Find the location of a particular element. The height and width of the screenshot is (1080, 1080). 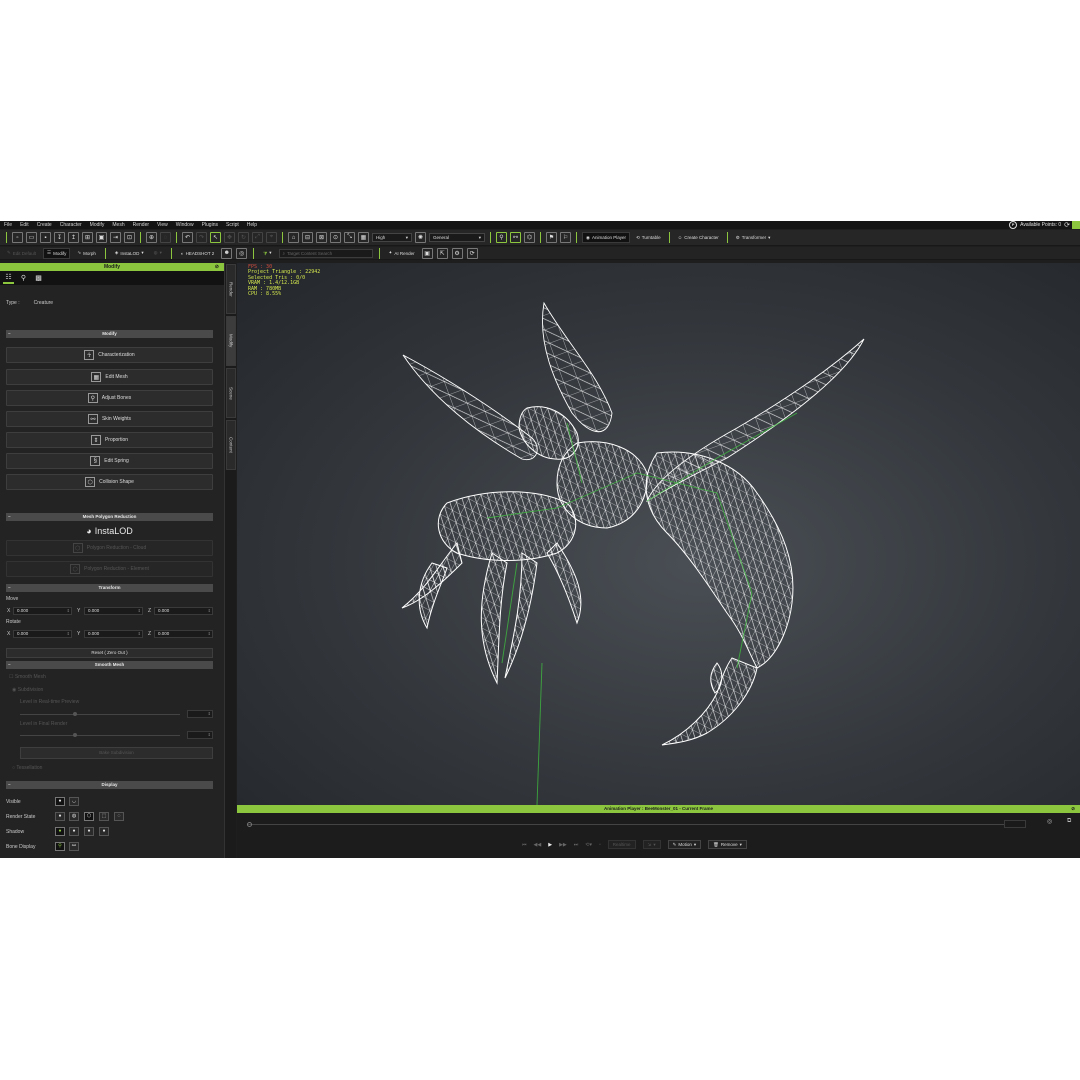

subd-final-field: ⇕ is located at coordinates (200, 735).